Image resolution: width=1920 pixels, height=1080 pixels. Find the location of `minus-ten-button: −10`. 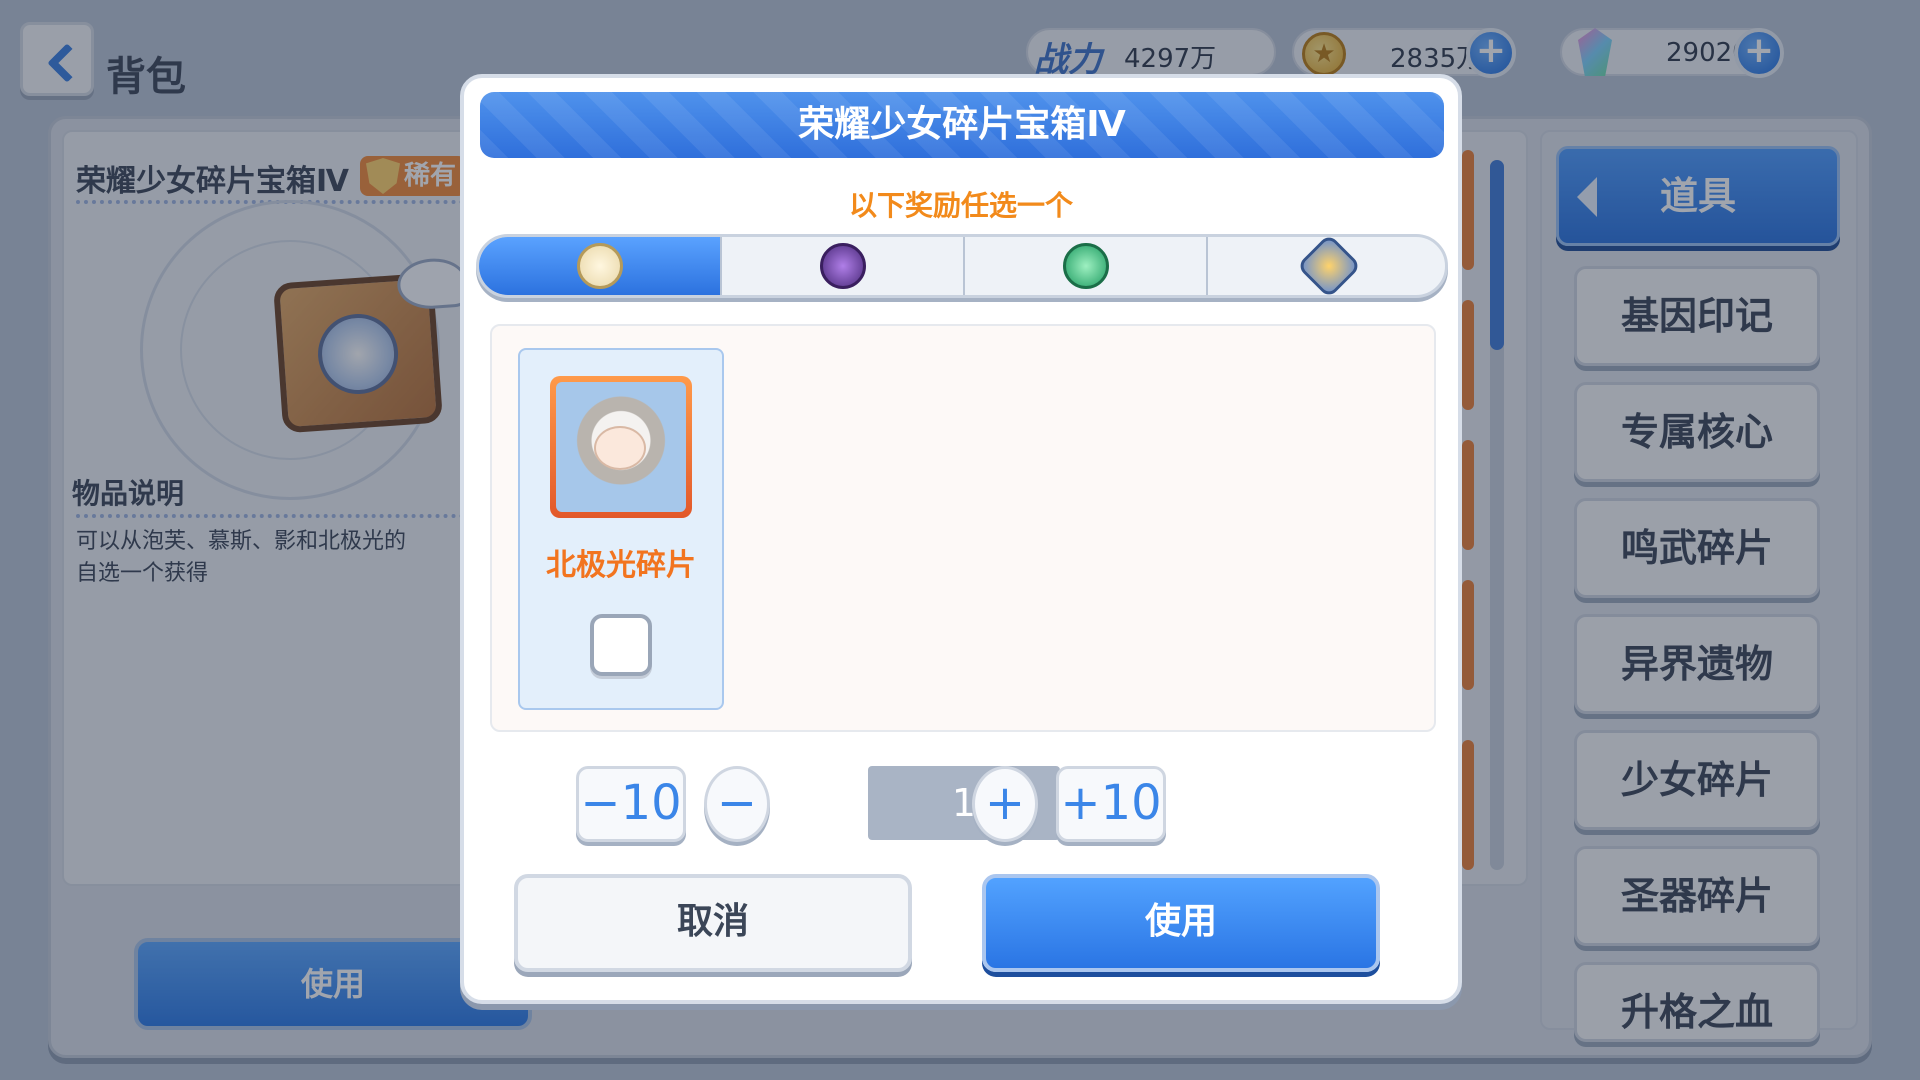

minus-ten-button: −10 is located at coordinates (631, 804).